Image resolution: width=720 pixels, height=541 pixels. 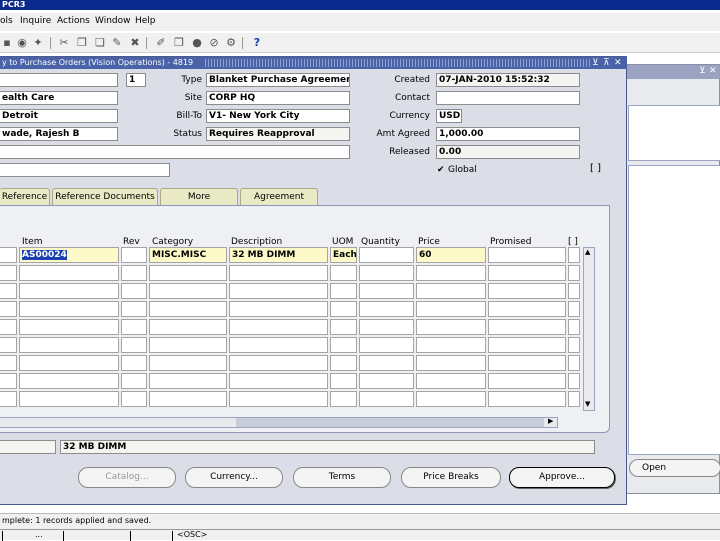 I want to click on description-cell: 32 MB DIMM, so click(x=278, y=255).